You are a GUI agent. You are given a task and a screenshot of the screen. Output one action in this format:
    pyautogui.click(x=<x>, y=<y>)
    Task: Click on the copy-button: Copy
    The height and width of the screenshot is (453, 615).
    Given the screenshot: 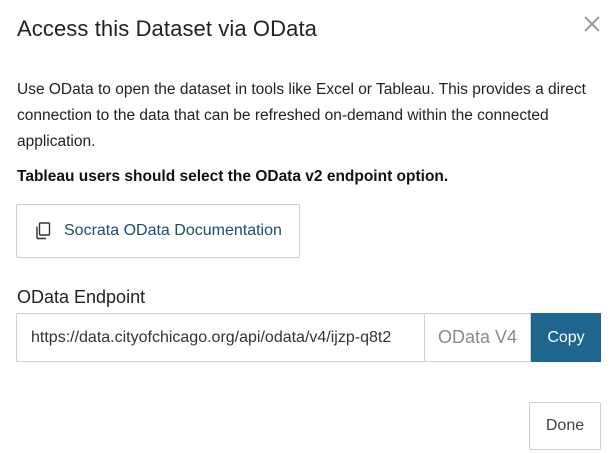 What is the action you would take?
    pyautogui.click(x=566, y=337)
    